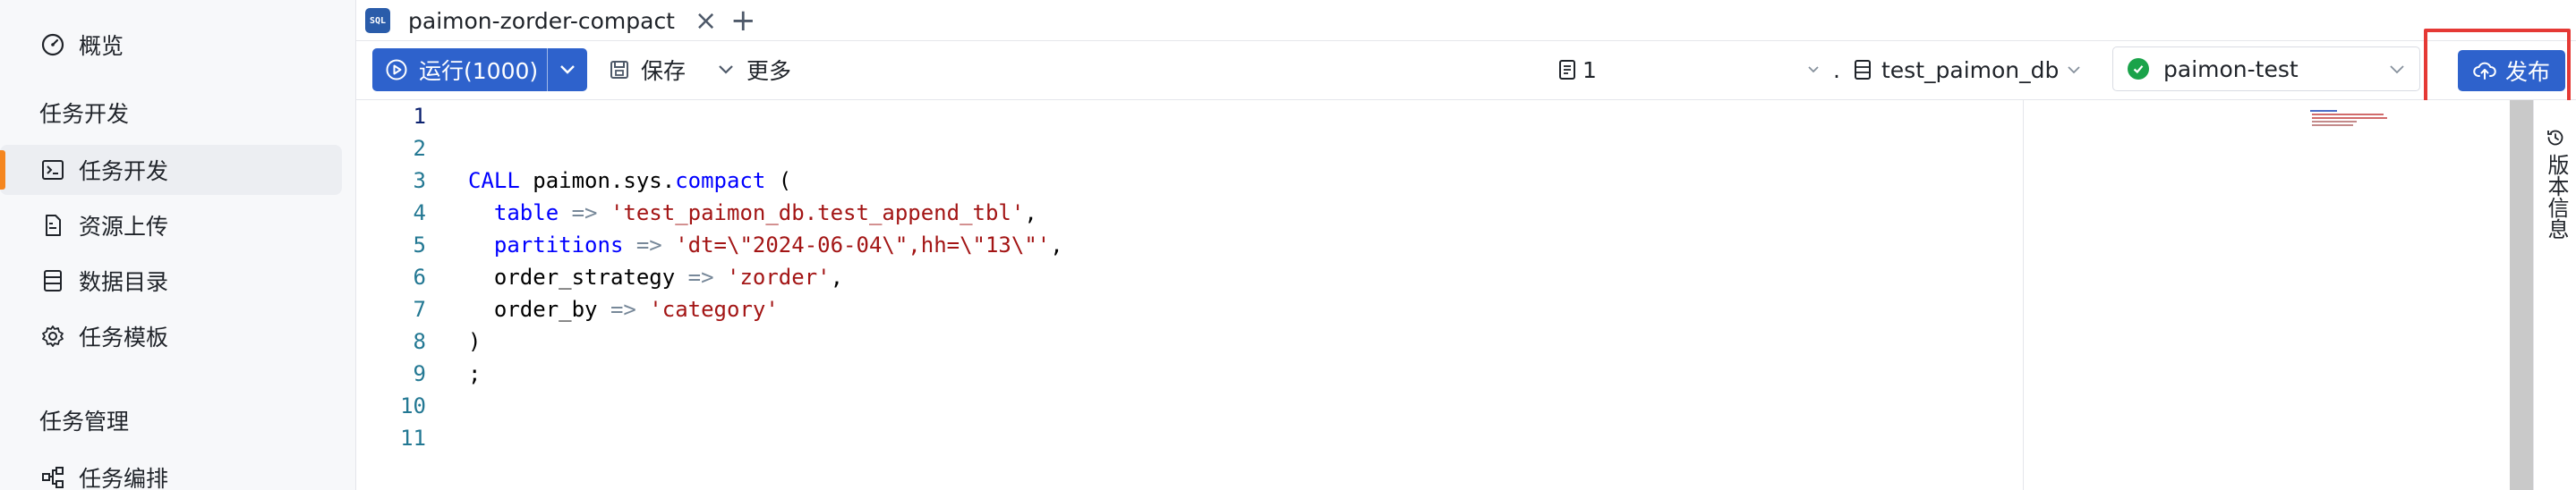 This screenshot has height=490, width=2576. I want to click on version-info-panel: 版本信息, so click(2554, 295).